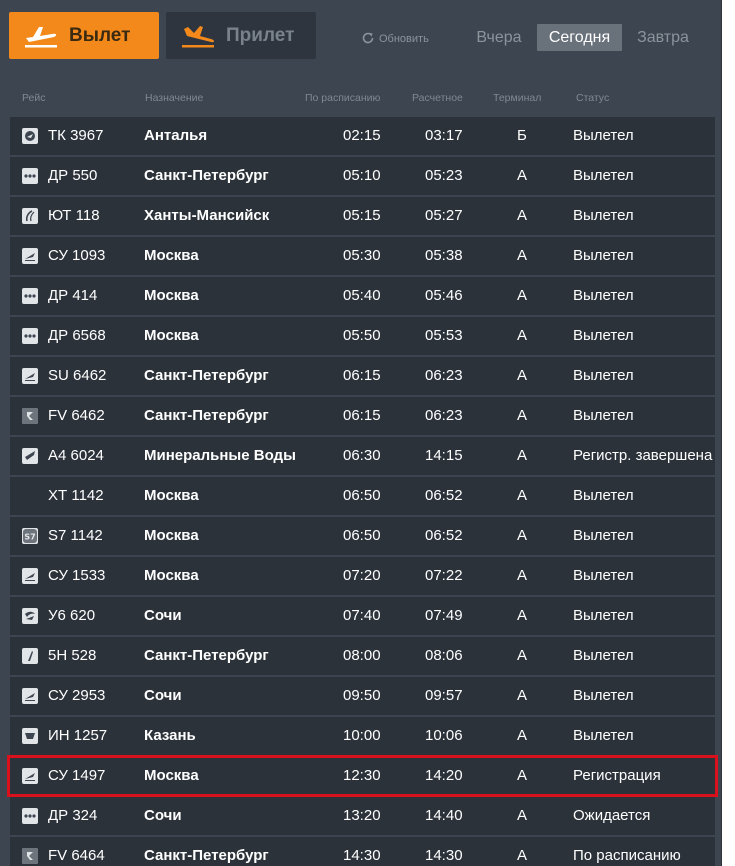  I want to click on departures-tab-button: Вылет, so click(84, 35).